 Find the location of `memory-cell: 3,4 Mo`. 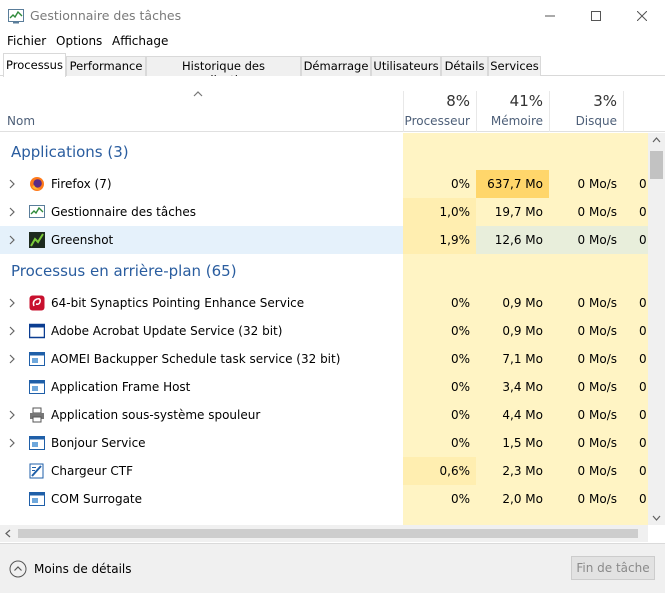

memory-cell: 3,4 Mo is located at coordinates (522, 387).